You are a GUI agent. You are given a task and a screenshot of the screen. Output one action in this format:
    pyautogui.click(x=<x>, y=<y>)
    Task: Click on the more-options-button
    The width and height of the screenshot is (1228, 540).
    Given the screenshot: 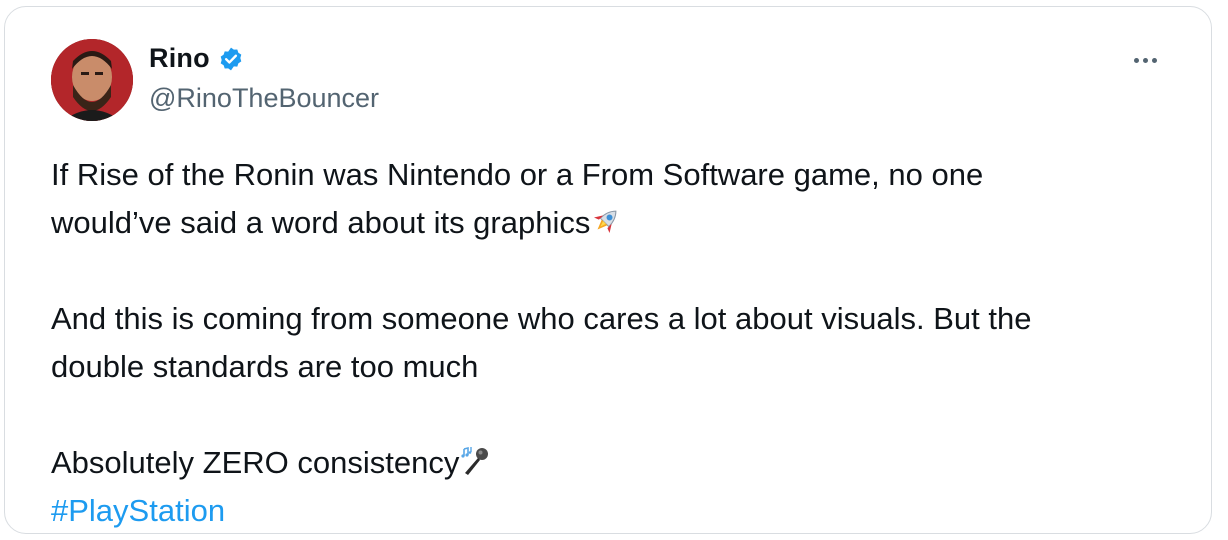 What is the action you would take?
    pyautogui.click(x=1145, y=60)
    